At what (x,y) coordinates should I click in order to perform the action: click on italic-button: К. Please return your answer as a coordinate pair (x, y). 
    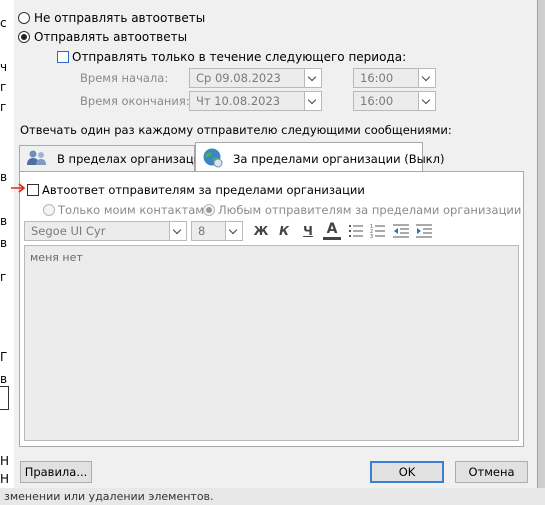
    Looking at the image, I should click on (284, 231).